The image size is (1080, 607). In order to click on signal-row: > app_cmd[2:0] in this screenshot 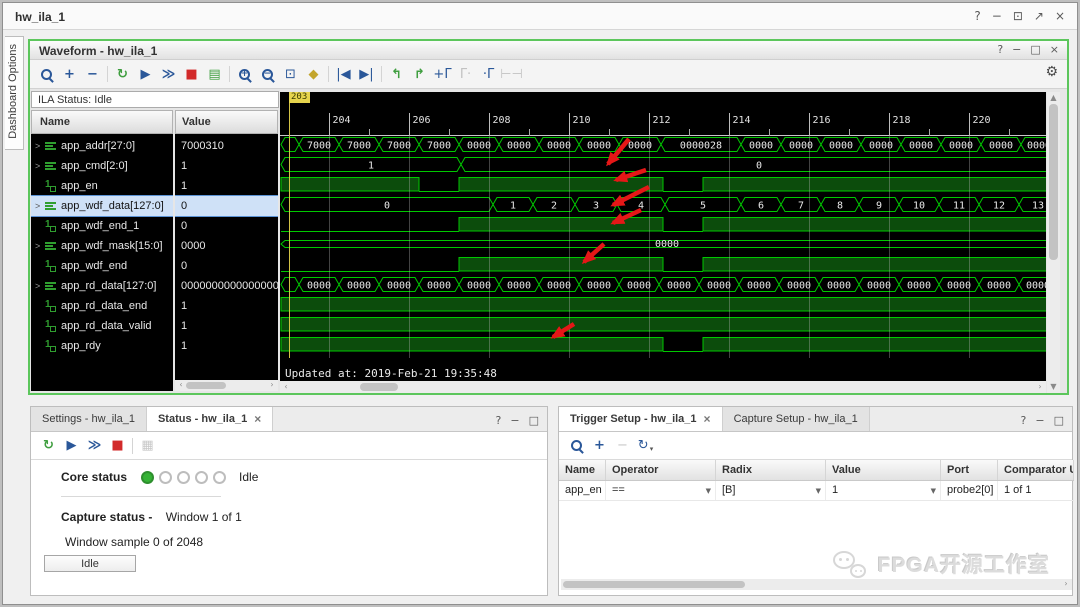, I will do `click(102, 166)`.